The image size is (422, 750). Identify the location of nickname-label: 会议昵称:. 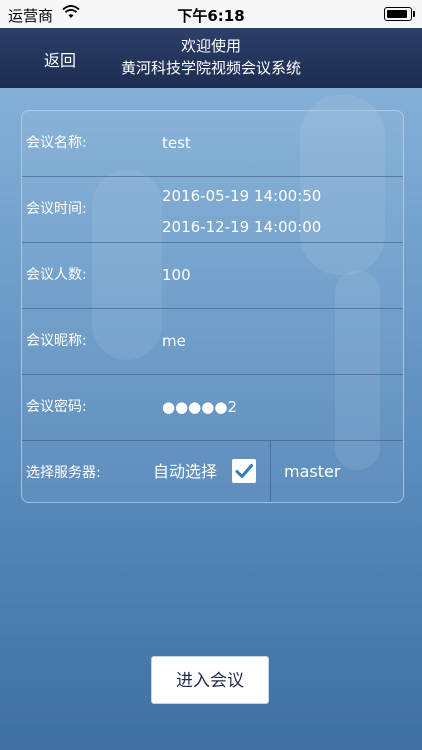
(56, 341).